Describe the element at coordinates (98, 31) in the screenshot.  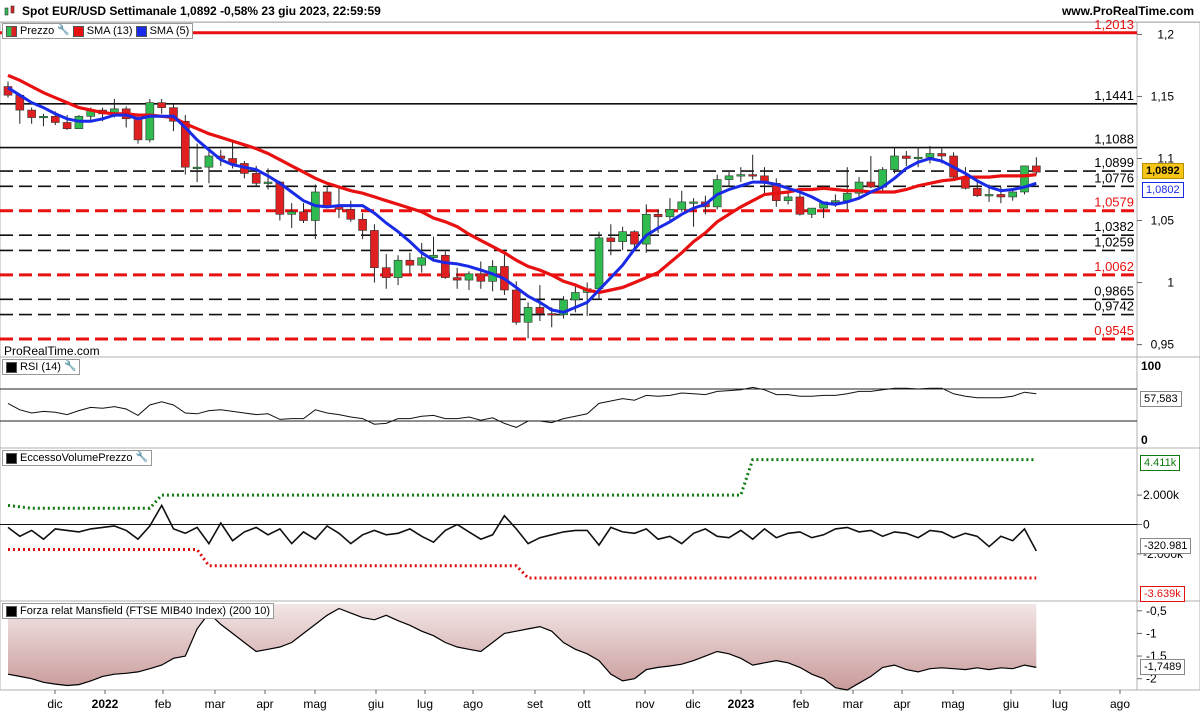
I see `price-legend: Prezzo 🔧 SMA (13) SMA (5)` at that location.